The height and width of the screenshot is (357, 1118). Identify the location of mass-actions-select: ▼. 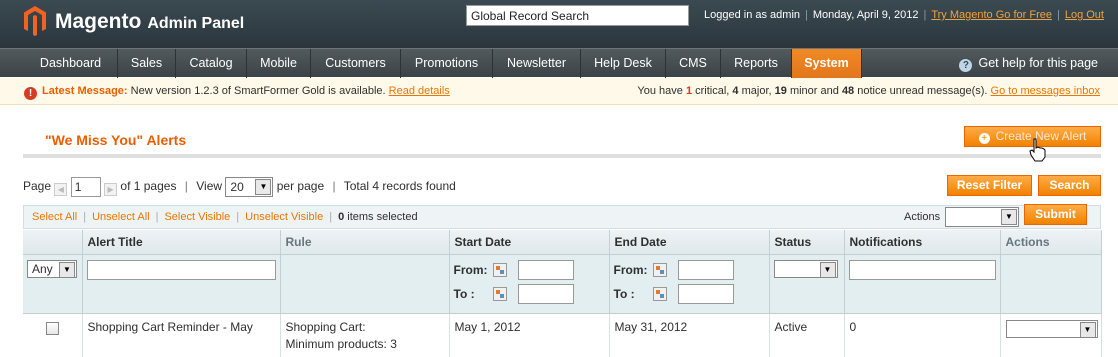
(982, 217).